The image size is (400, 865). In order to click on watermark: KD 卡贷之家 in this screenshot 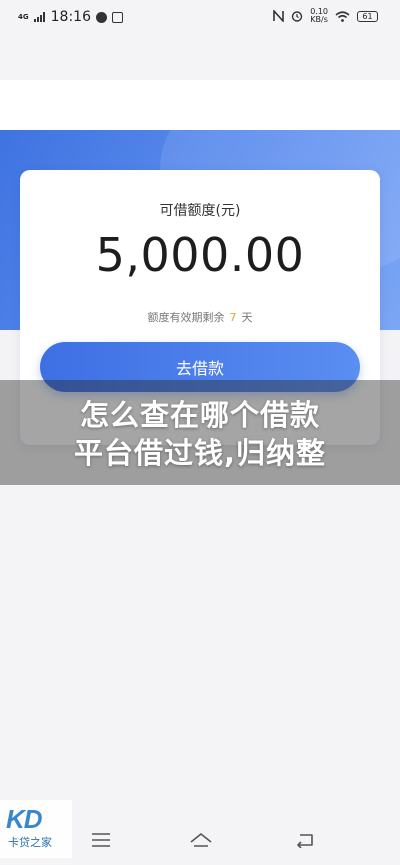, I will do `click(36, 829)`.